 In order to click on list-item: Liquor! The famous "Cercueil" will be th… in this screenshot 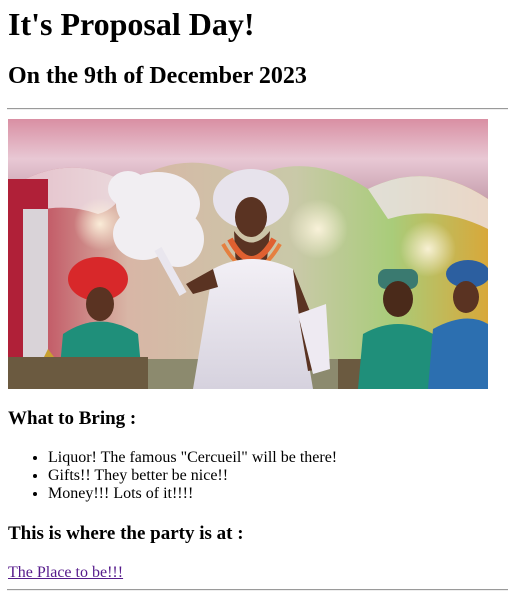, I will do `click(277, 458)`.